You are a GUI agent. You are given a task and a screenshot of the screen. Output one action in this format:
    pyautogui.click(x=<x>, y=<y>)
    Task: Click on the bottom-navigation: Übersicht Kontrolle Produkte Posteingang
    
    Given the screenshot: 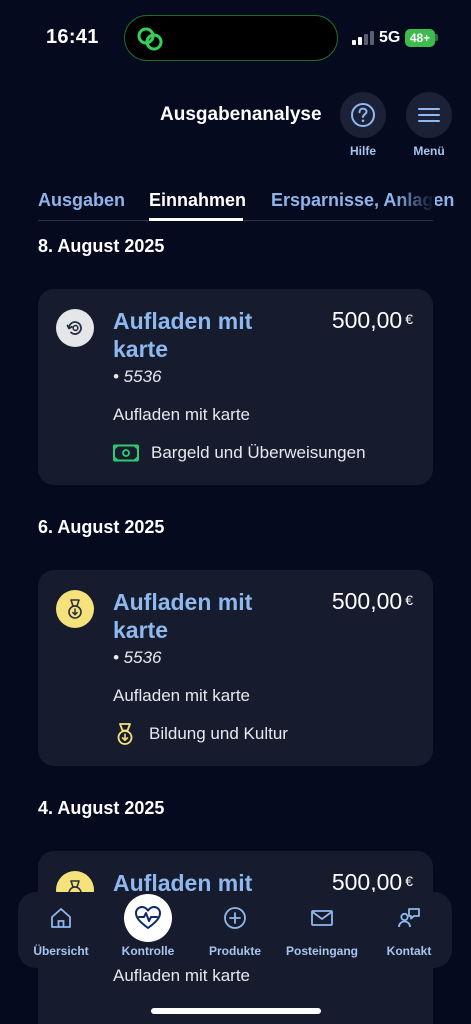 What is the action you would take?
    pyautogui.click(x=235, y=930)
    